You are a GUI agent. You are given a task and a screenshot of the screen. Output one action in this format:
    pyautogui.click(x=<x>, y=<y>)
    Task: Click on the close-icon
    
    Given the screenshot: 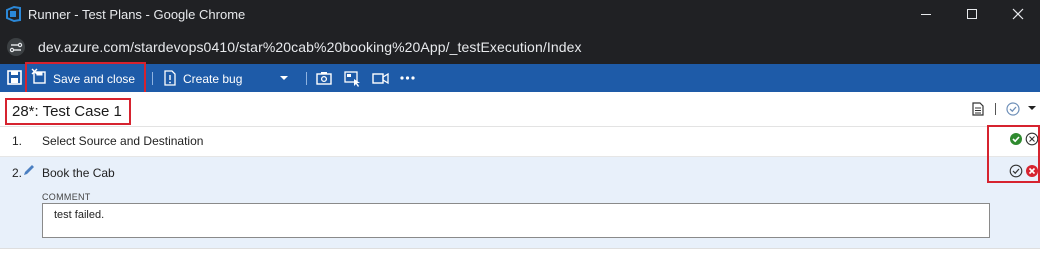 What is the action you would take?
    pyautogui.click(x=1018, y=14)
    